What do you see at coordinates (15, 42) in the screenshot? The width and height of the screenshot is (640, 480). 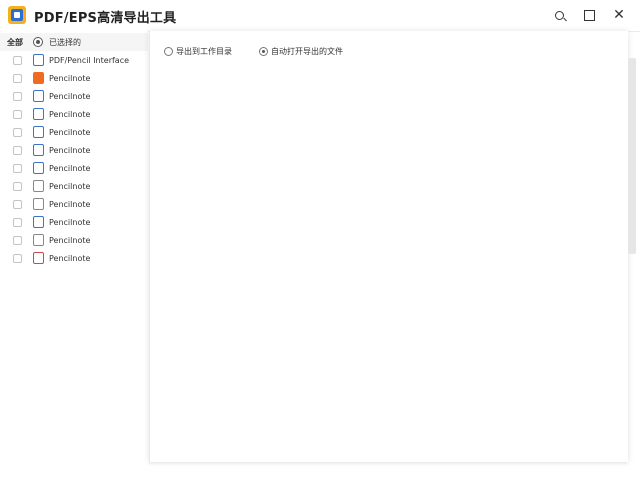 I see `select-all-label: 全部` at bounding box center [15, 42].